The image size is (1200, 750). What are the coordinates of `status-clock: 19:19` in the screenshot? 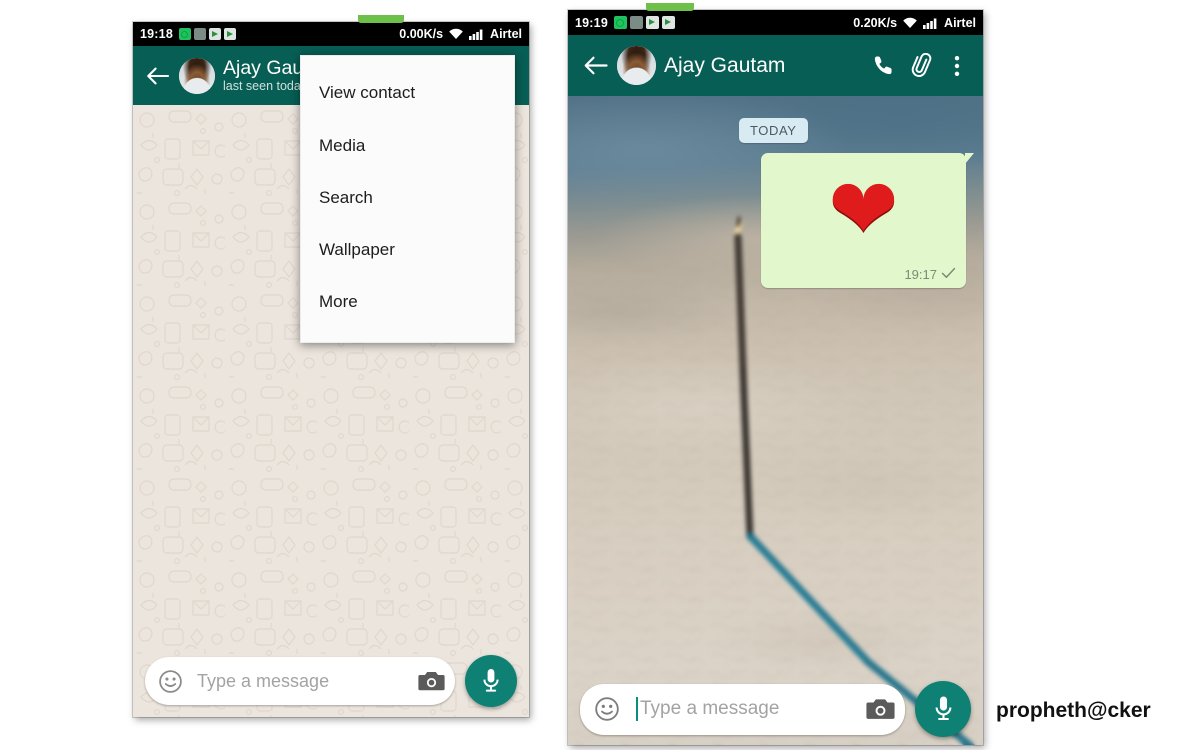 It's located at (591, 22).